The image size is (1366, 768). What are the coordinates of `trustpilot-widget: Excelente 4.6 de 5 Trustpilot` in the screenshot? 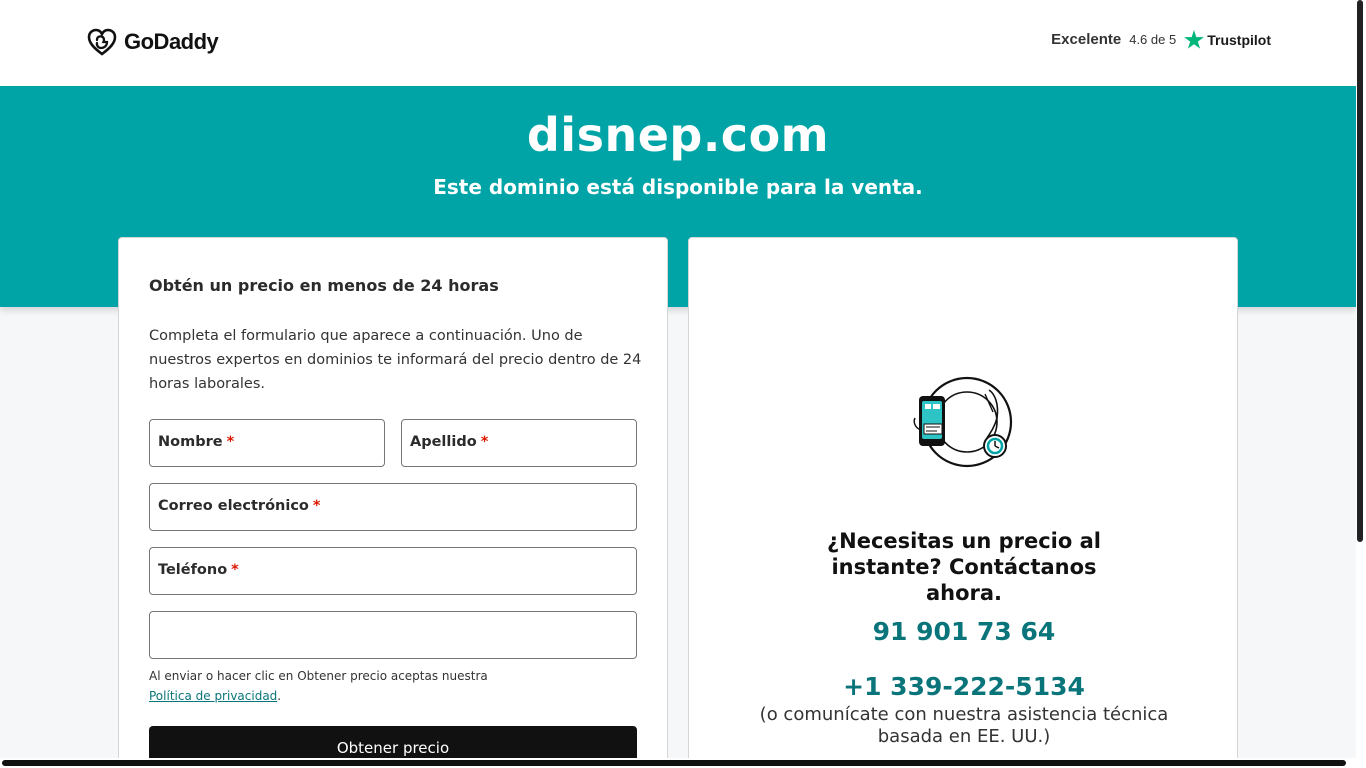 It's located at (1161, 39).